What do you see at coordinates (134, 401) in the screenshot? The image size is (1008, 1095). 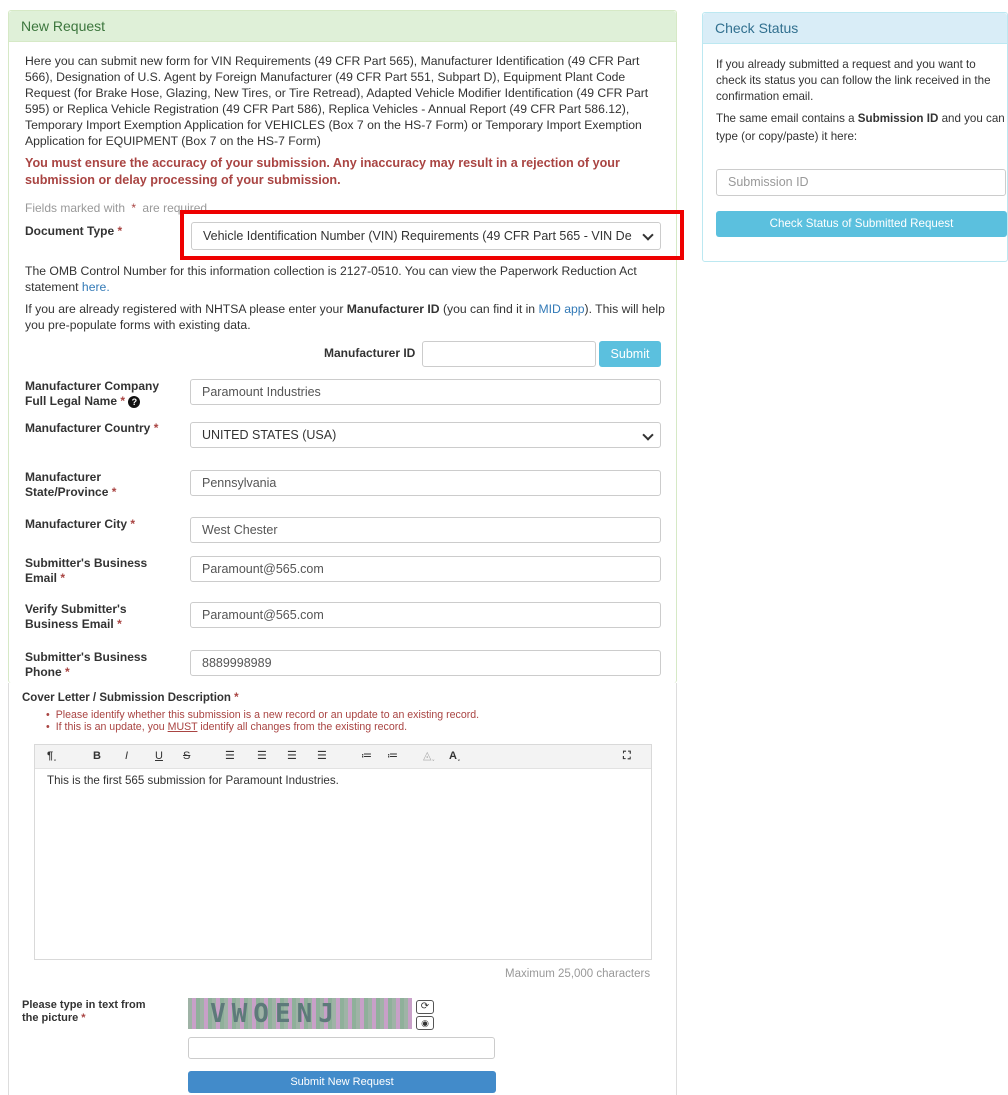 I see `question-circle-icon: ?` at bounding box center [134, 401].